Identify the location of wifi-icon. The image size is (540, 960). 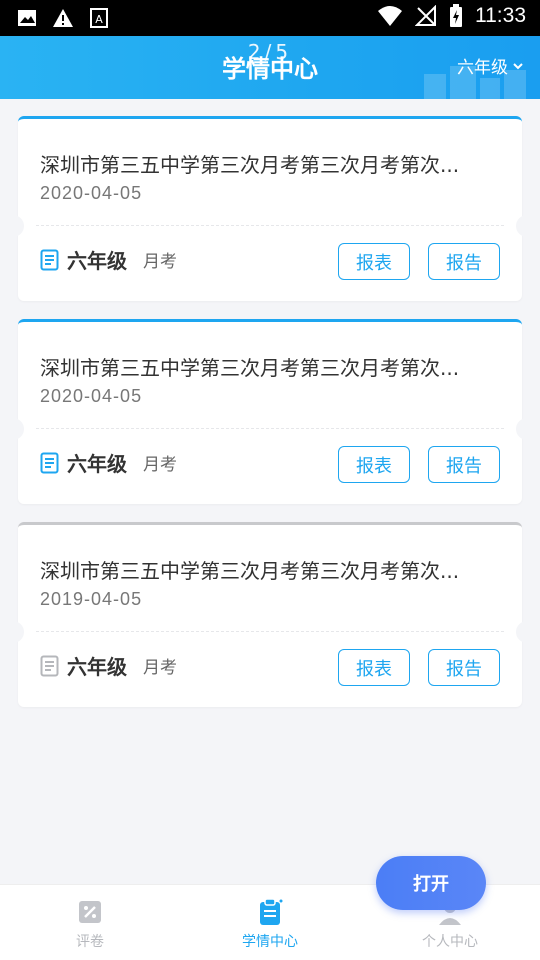
(390, 16).